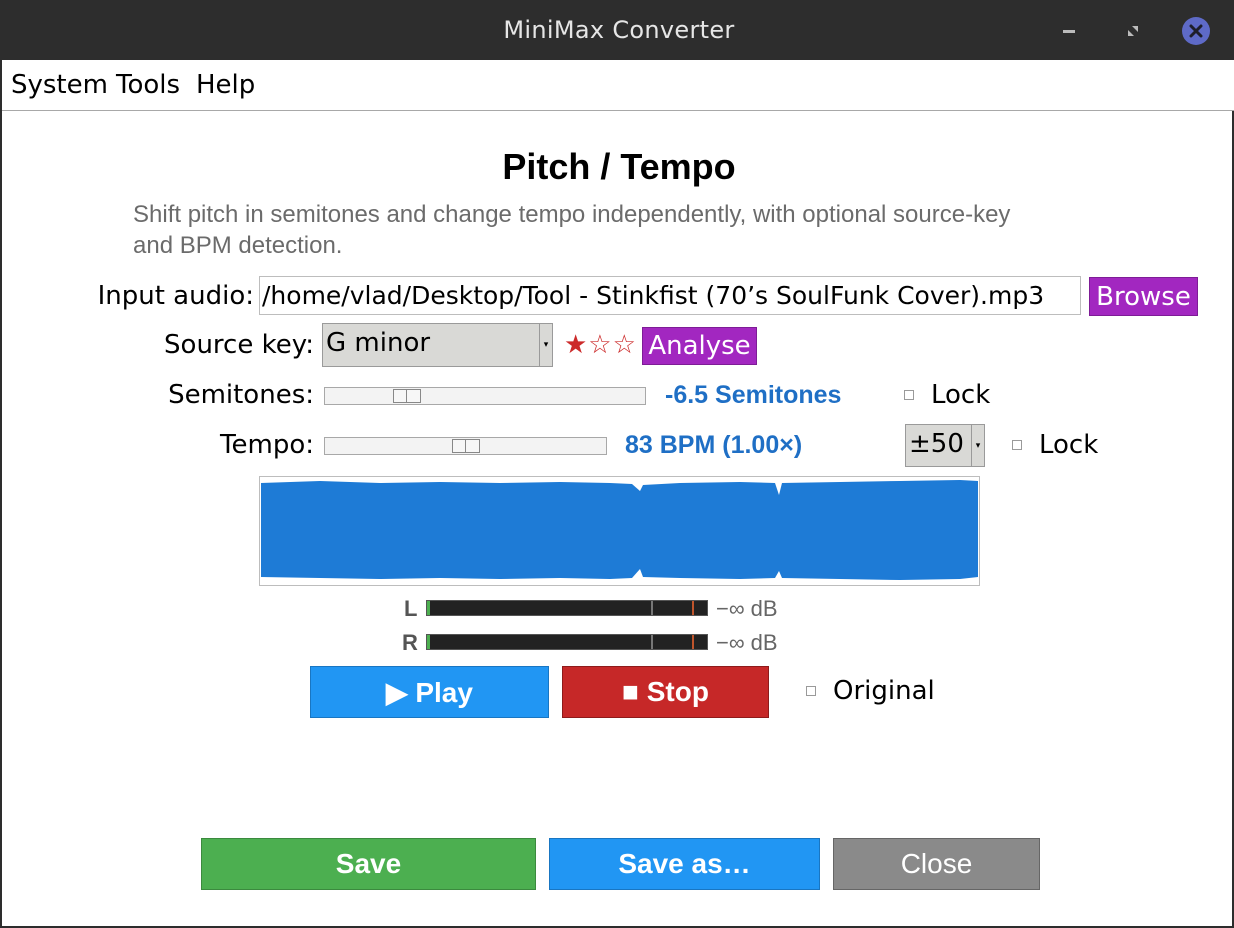 The width and height of the screenshot is (1234, 928). I want to click on close-button: Close, so click(936, 864).